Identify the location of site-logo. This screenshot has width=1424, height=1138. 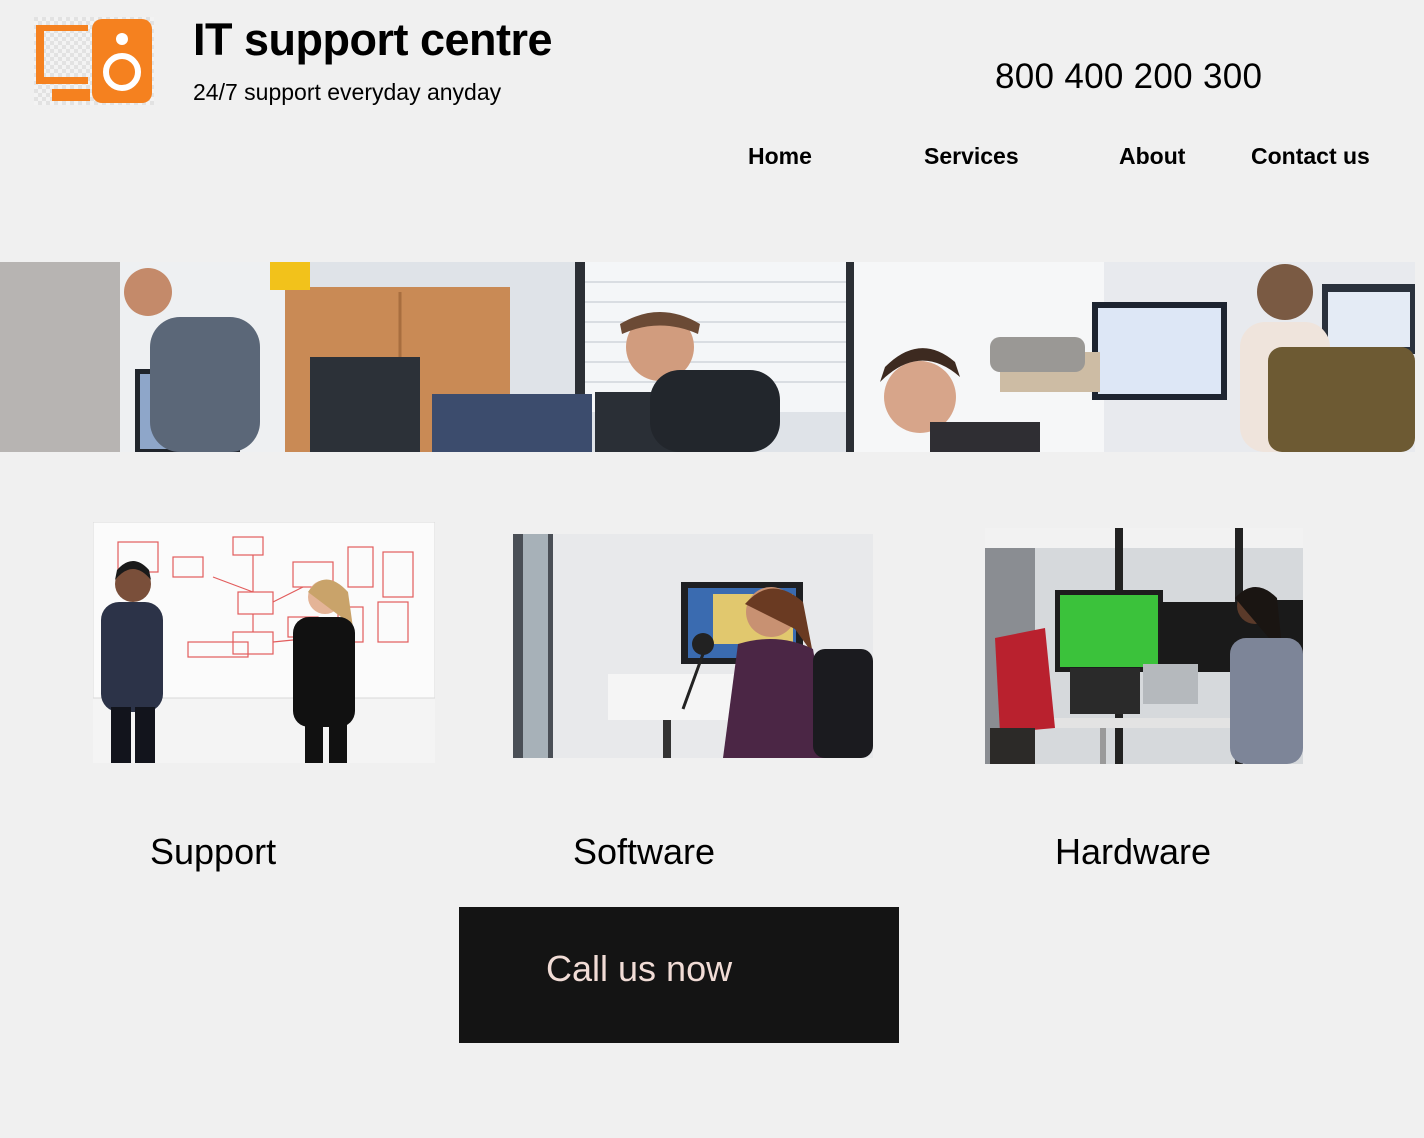
(94, 61).